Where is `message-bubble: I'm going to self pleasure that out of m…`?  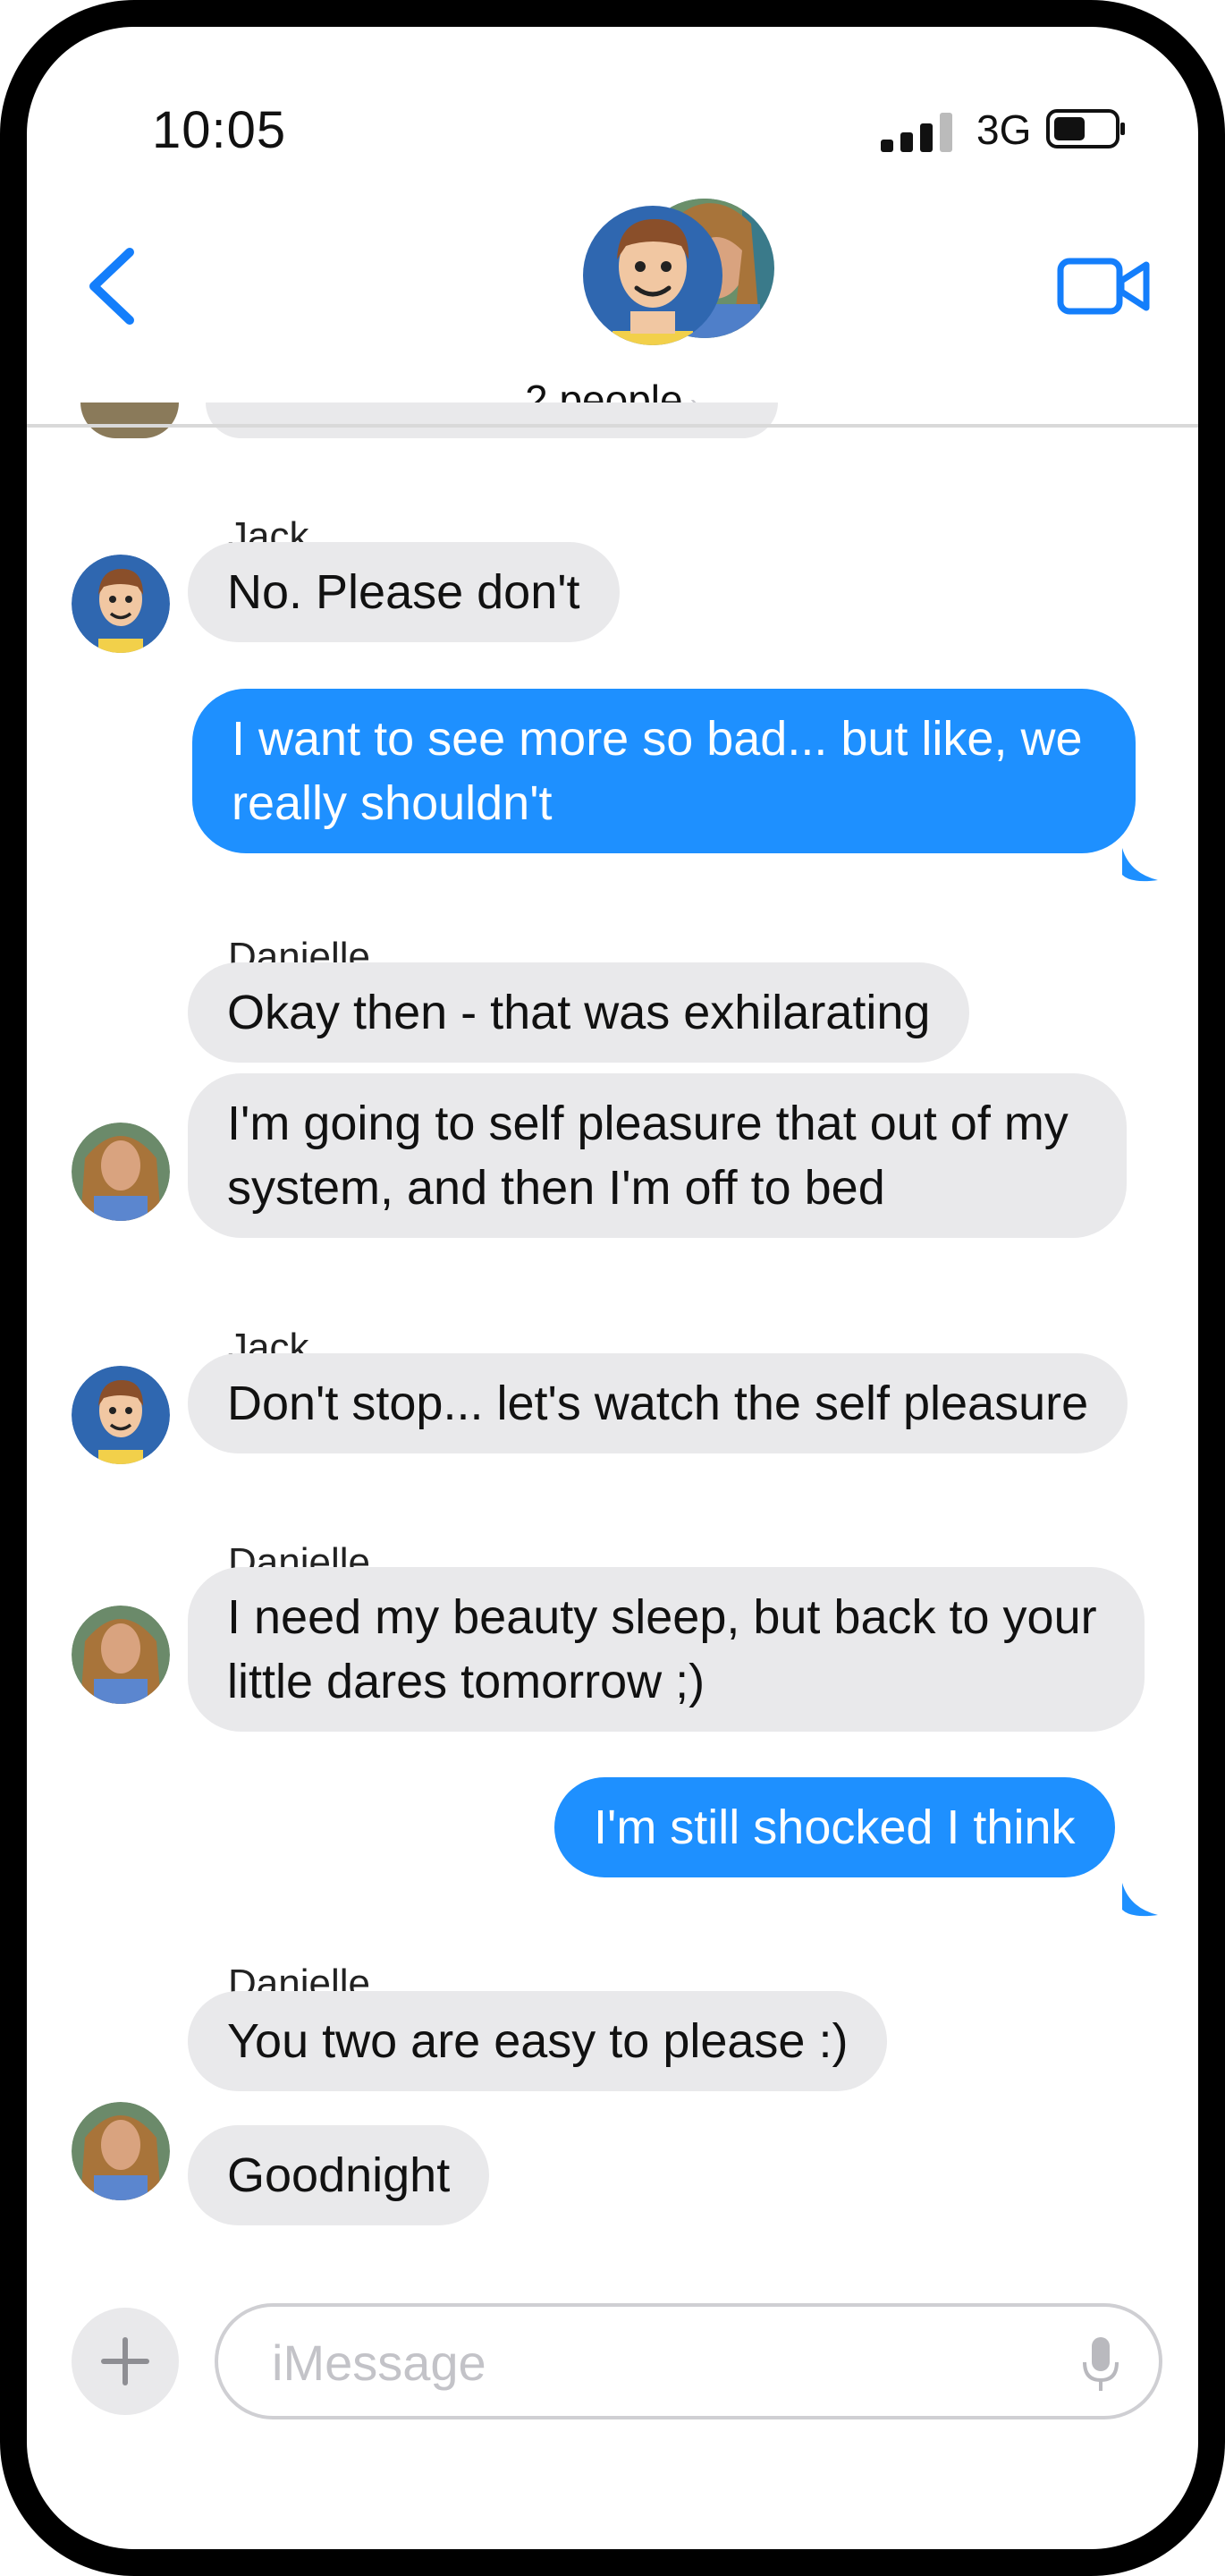 message-bubble: I'm going to self pleasure that out of m… is located at coordinates (657, 1155).